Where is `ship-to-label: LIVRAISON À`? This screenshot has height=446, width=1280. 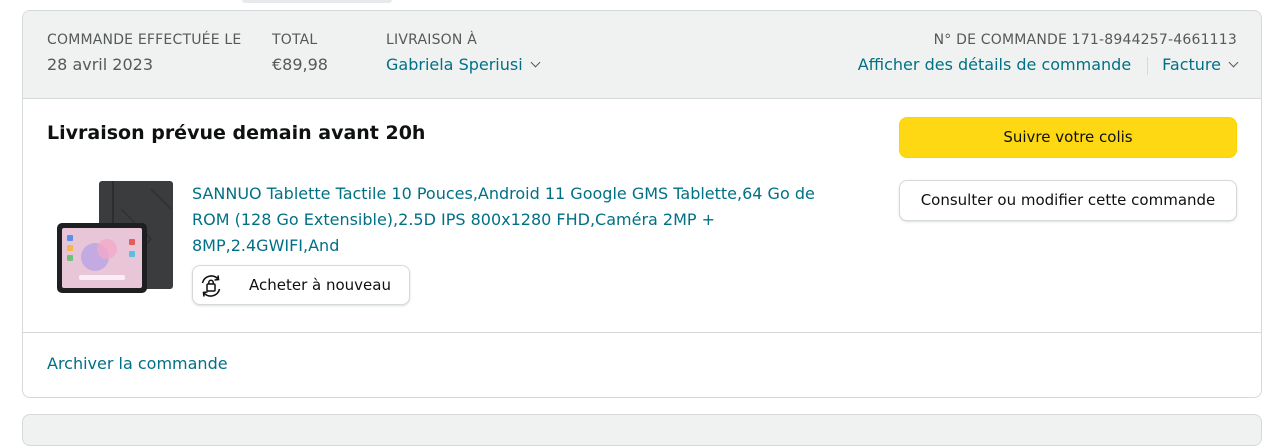 ship-to-label: LIVRAISON À is located at coordinates (431, 40).